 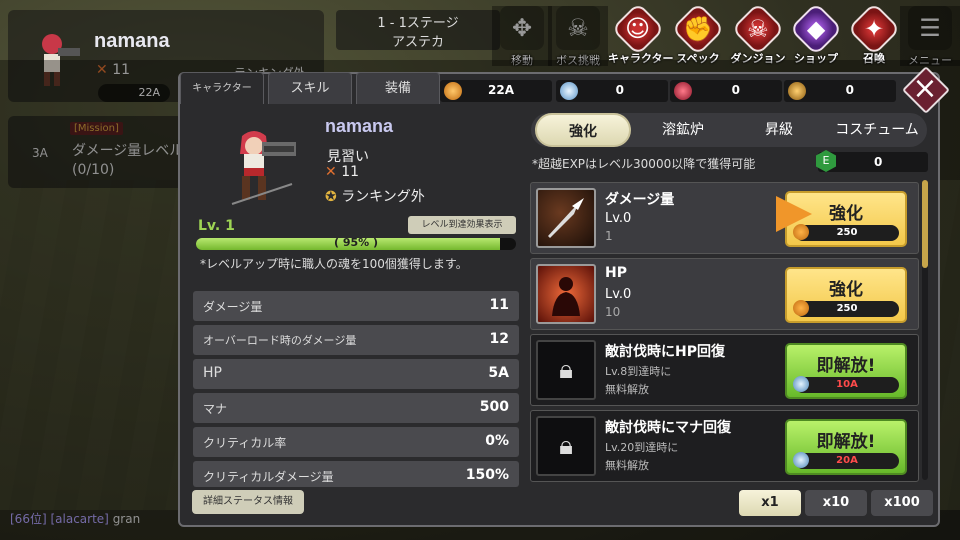 What do you see at coordinates (398, 88) in the screenshot?
I see `tab-equipment: 装備` at bounding box center [398, 88].